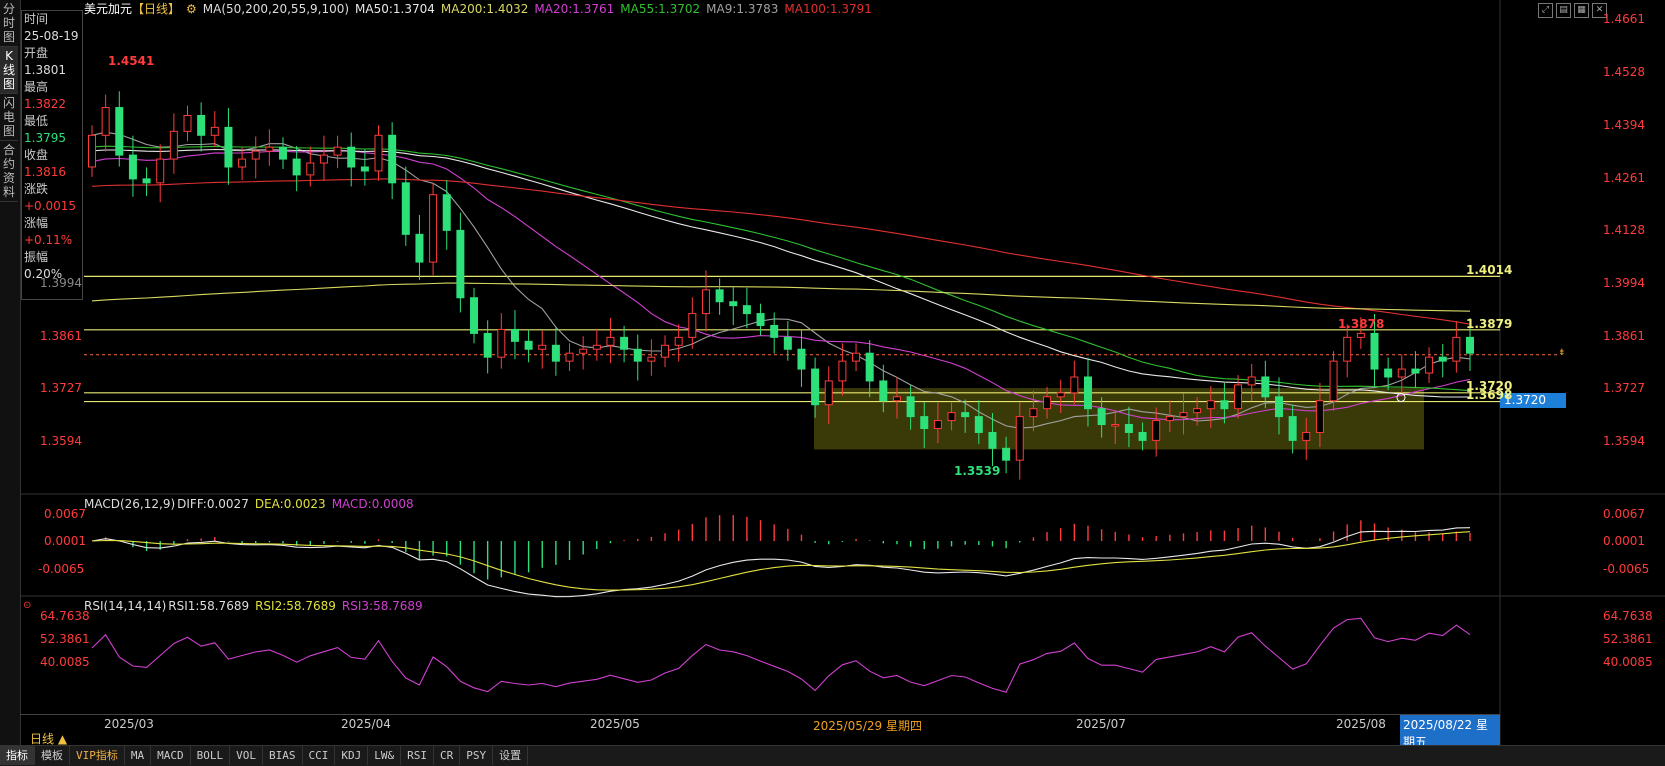 The image size is (1665, 766). Describe the element at coordinates (283, 755) in the screenshot. I see `tab-bias: BIAS` at that location.